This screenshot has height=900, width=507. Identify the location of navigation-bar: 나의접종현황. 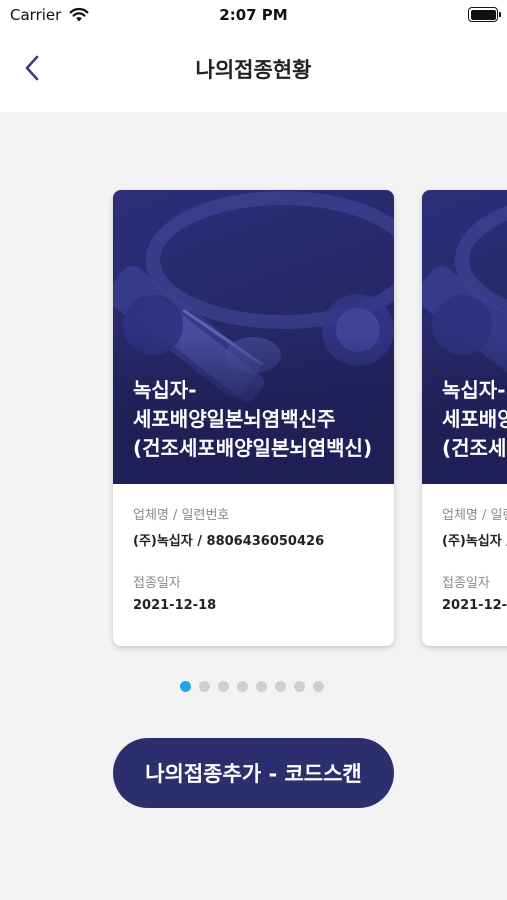
(253, 71).